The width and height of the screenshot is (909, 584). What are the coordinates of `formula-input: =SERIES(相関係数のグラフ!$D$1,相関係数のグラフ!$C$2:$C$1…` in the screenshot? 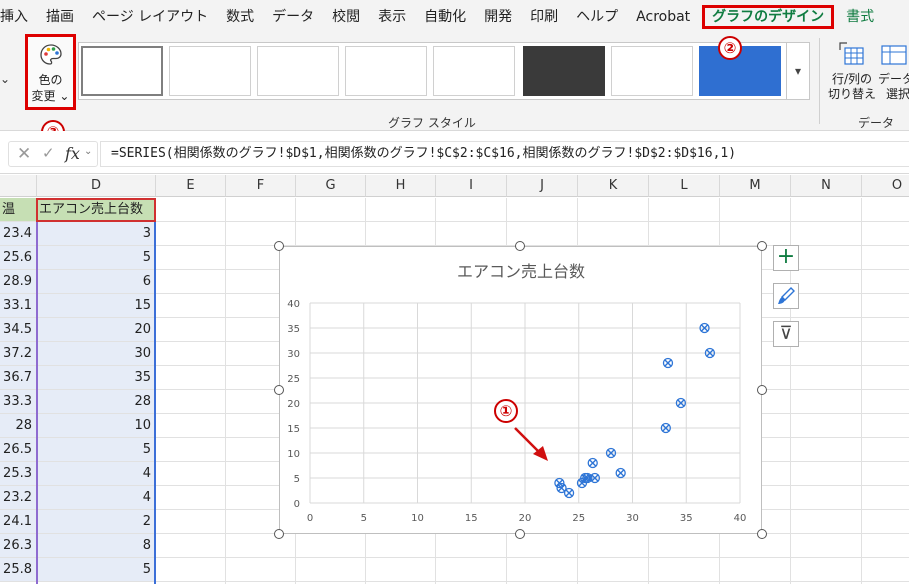 It's located at (504, 154).